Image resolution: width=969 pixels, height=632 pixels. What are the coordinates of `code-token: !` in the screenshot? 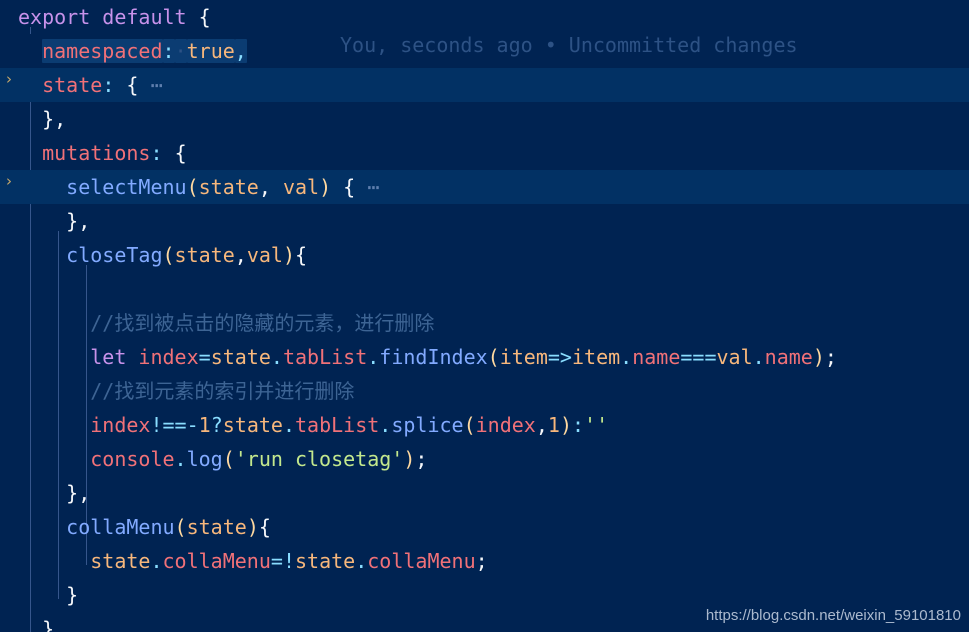 It's located at (288, 561).